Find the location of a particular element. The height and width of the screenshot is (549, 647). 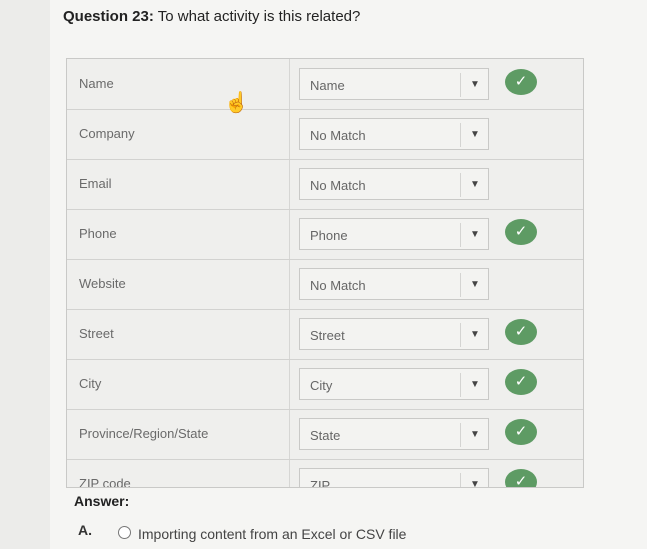

mapping-row: Street Street ▼ ✓ is located at coordinates (325, 334).